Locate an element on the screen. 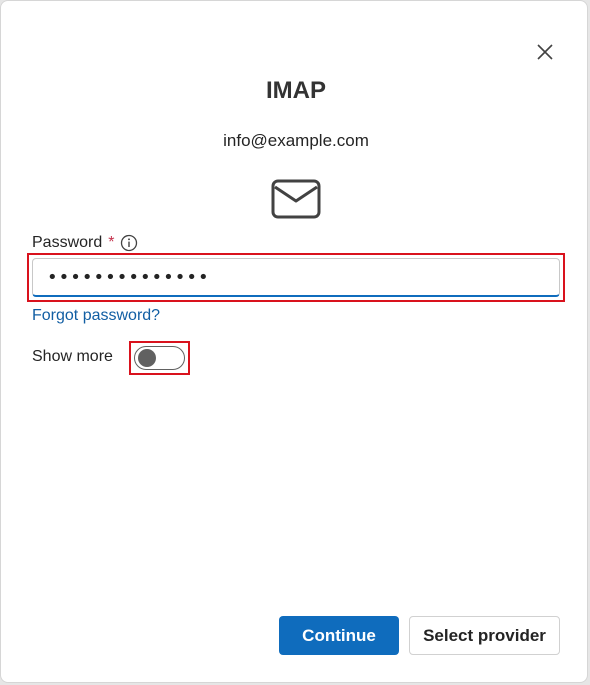 The height and width of the screenshot is (685, 590). continue-button: Continue is located at coordinates (339, 635).